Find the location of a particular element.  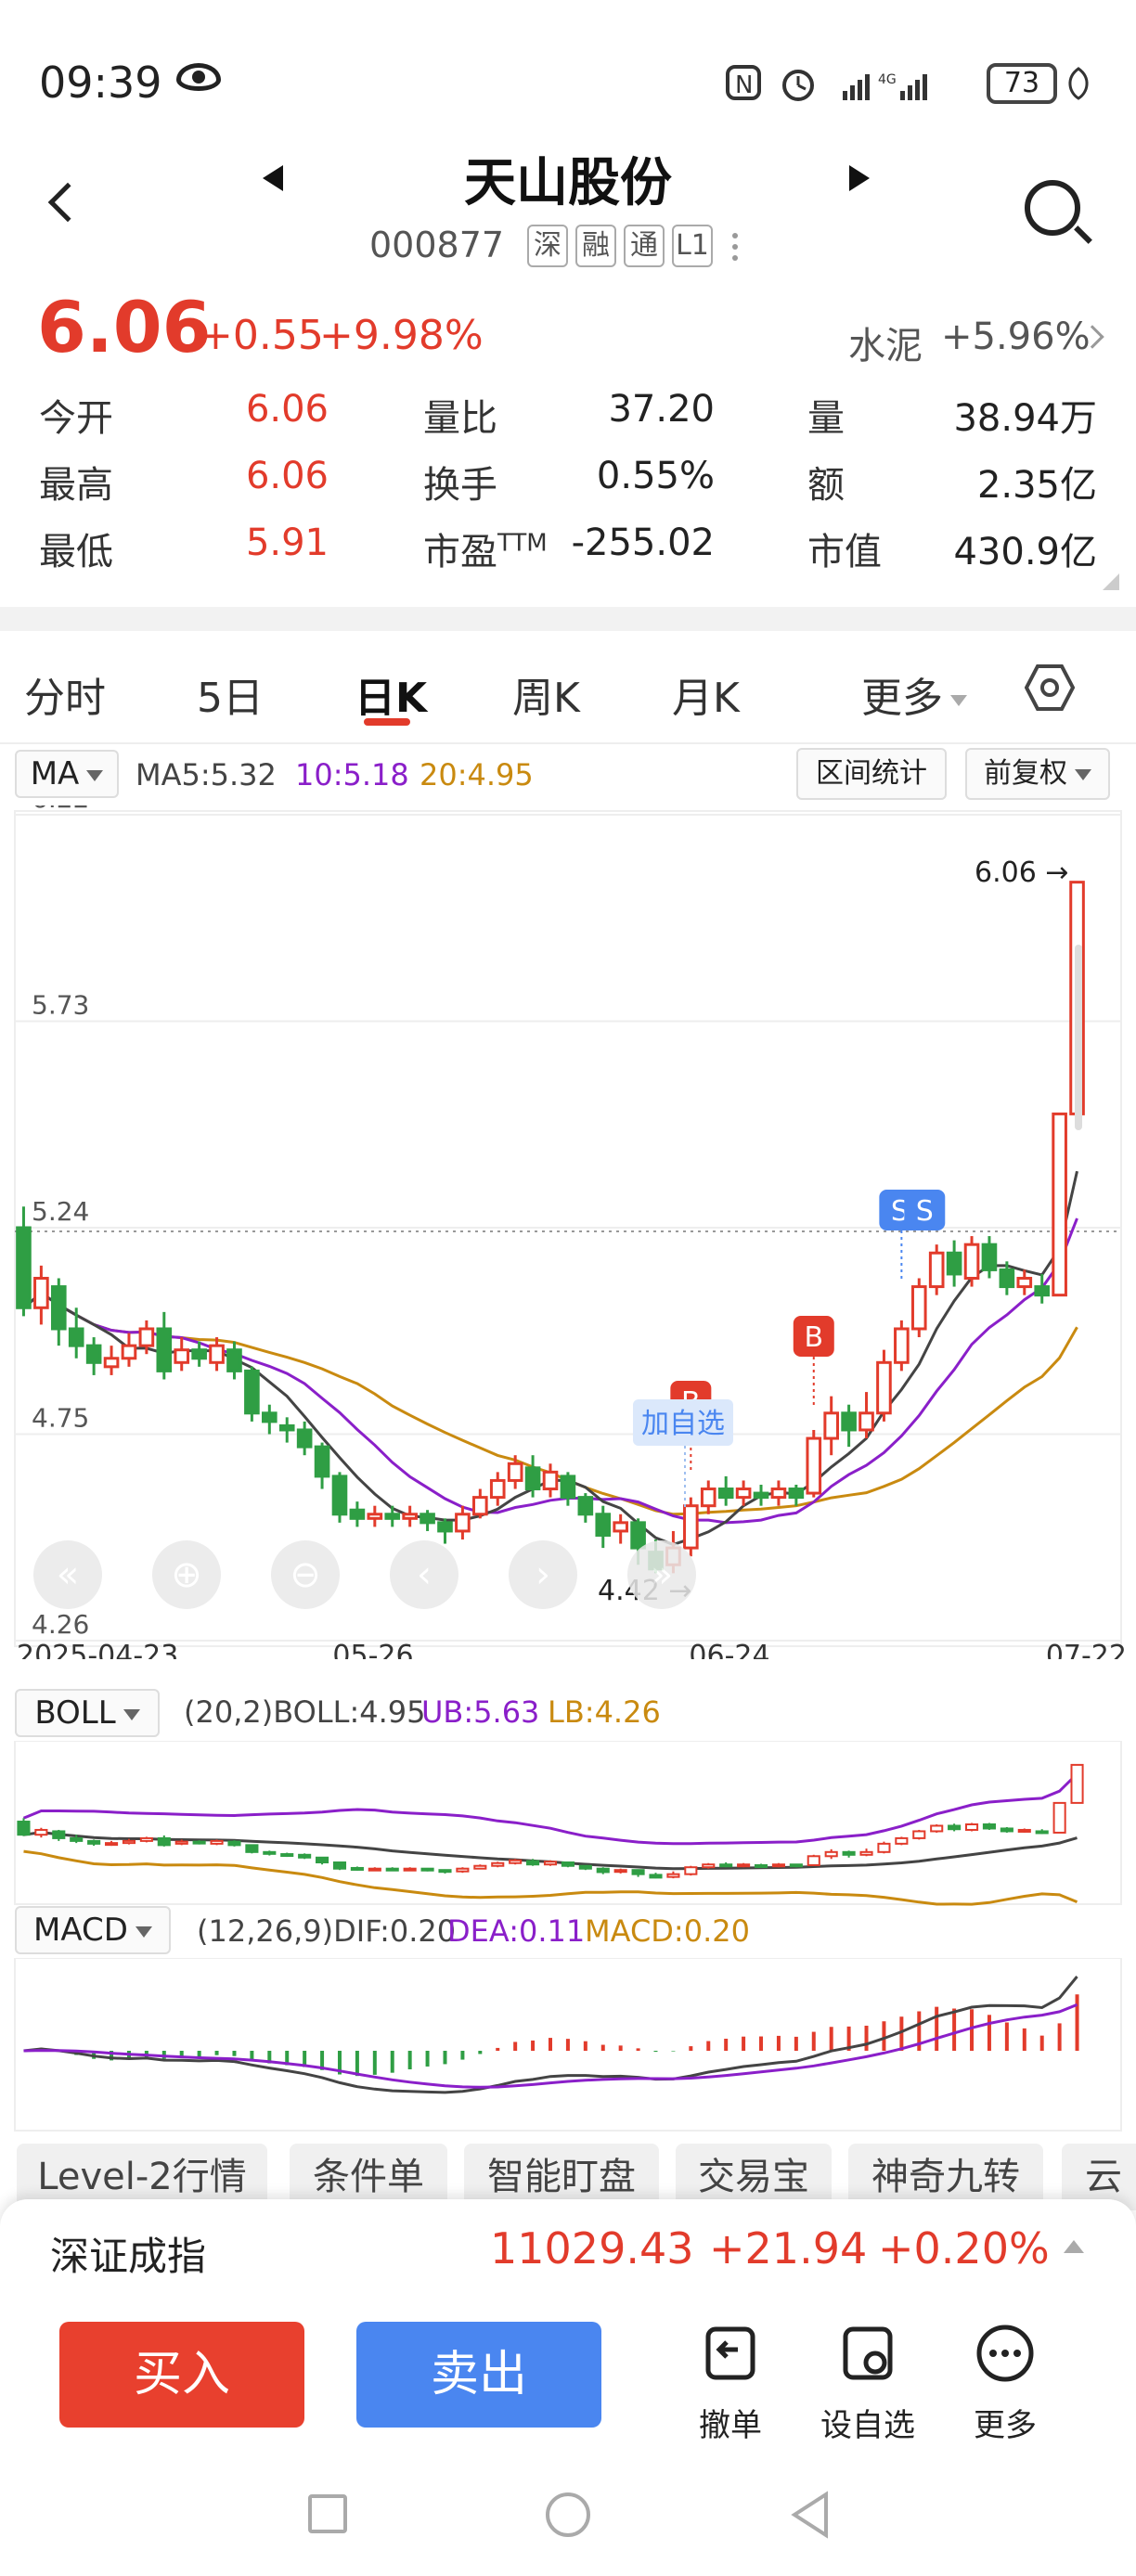

stat-value-volume-ratio: 37.20 is located at coordinates (661, 410).